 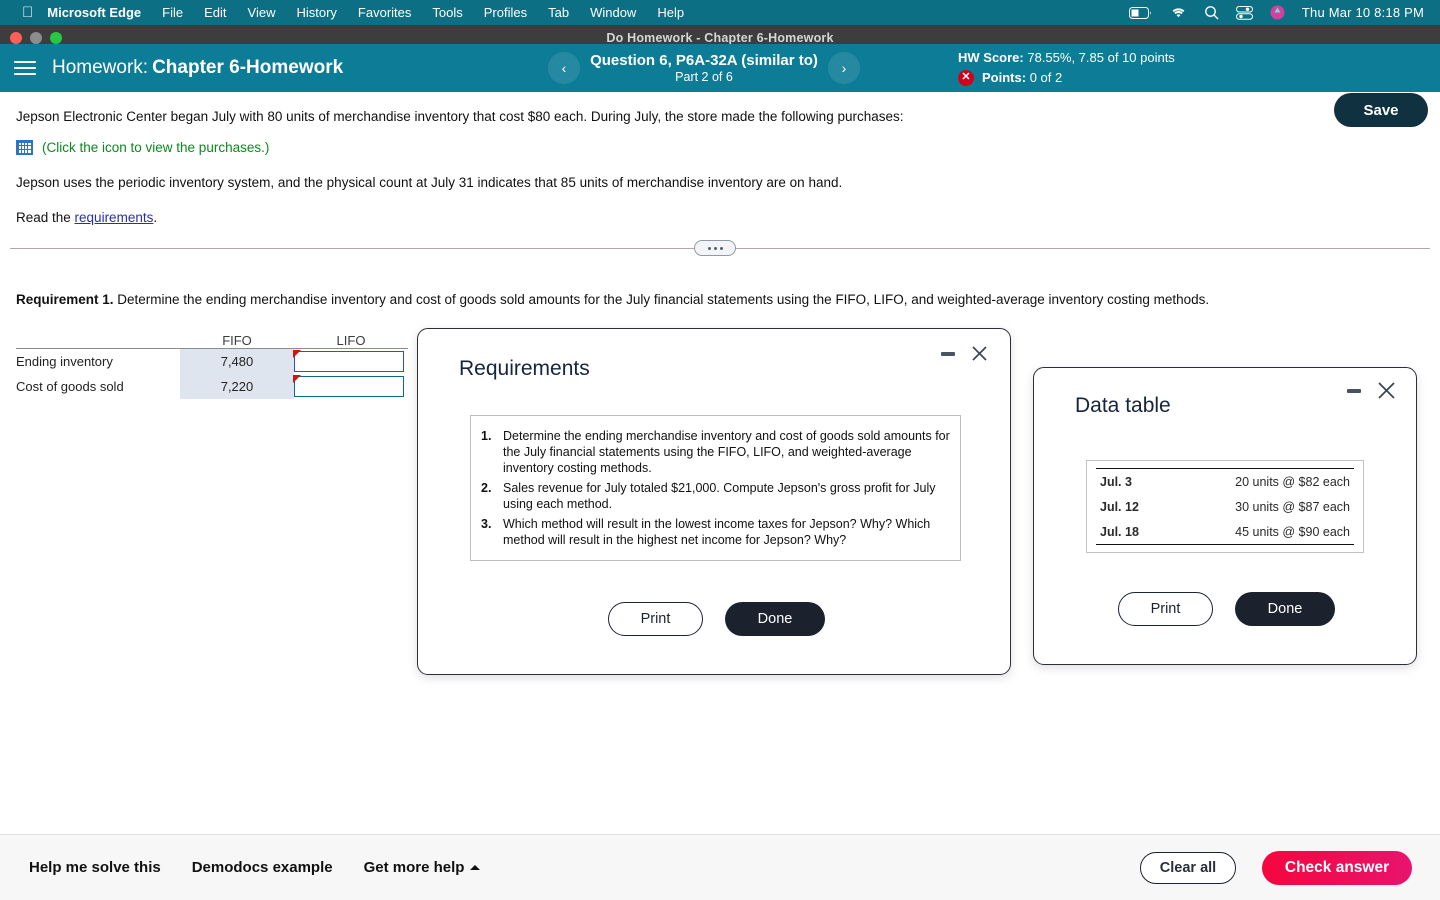 What do you see at coordinates (351, 340) in the screenshot?
I see `column-header-lifo: LIFO` at bounding box center [351, 340].